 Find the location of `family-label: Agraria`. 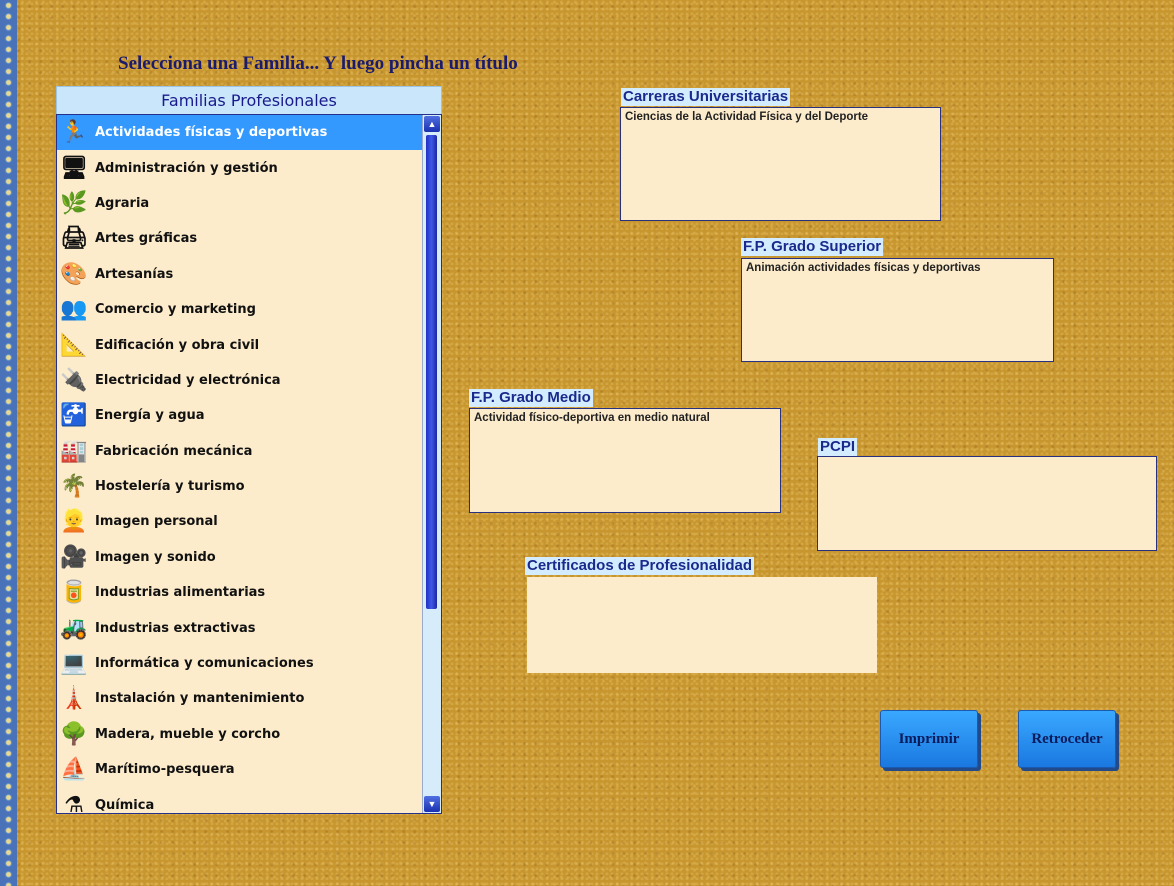

family-label: Agraria is located at coordinates (122, 203).